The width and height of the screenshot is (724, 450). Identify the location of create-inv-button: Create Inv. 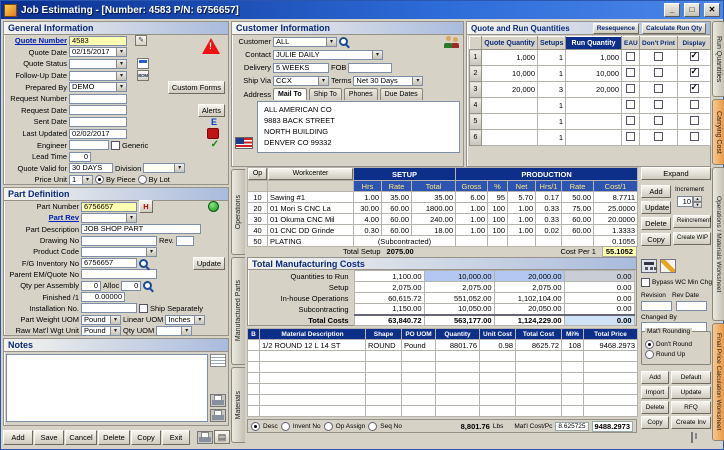
(691, 422).